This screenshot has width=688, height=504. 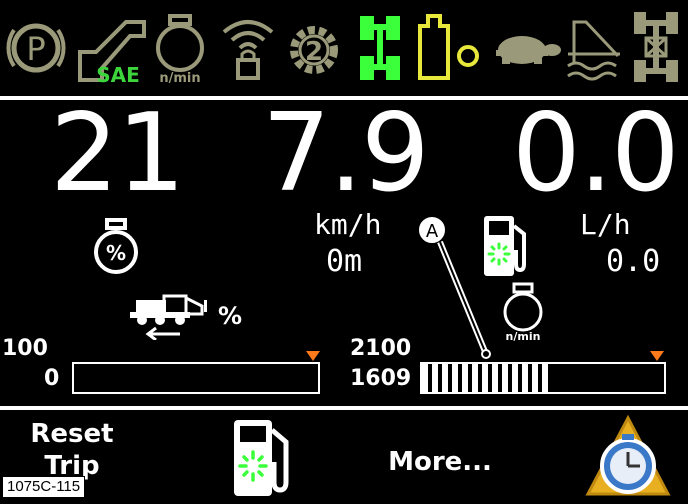 I want to click on fuel-pump-button-icon, so click(x=261, y=458).